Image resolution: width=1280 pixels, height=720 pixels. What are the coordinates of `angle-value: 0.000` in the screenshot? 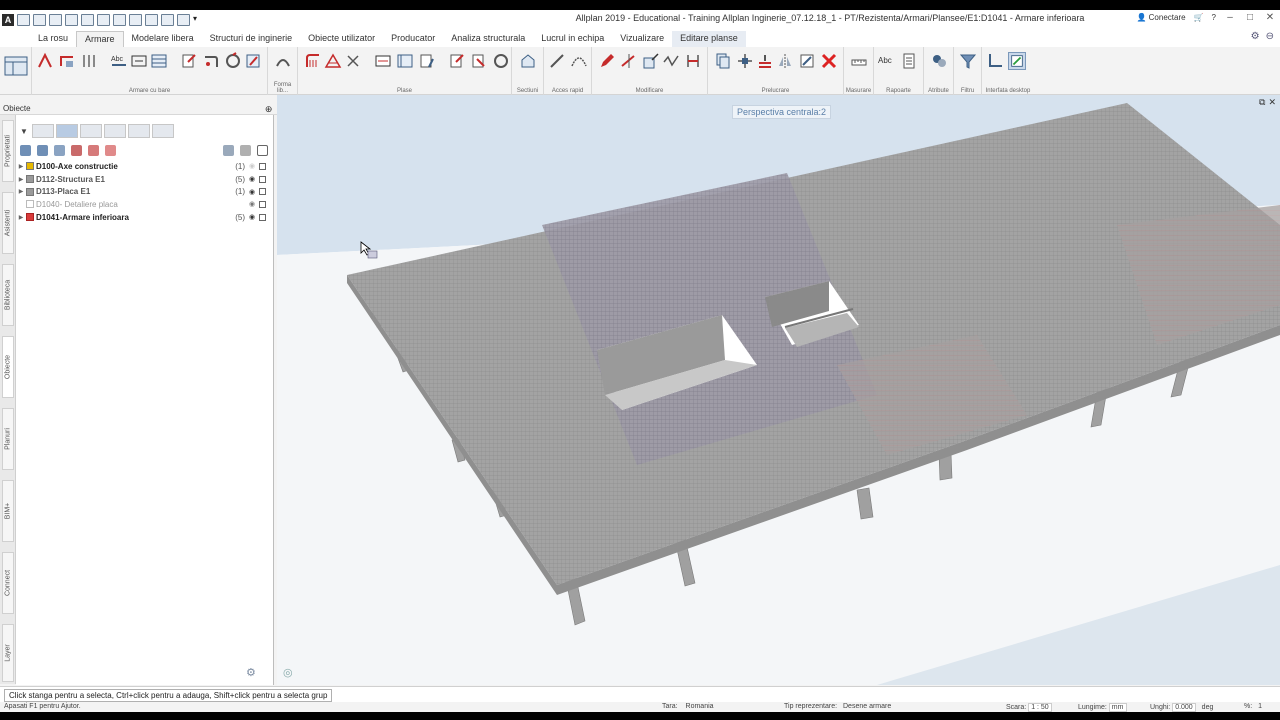 It's located at (1184, 707).